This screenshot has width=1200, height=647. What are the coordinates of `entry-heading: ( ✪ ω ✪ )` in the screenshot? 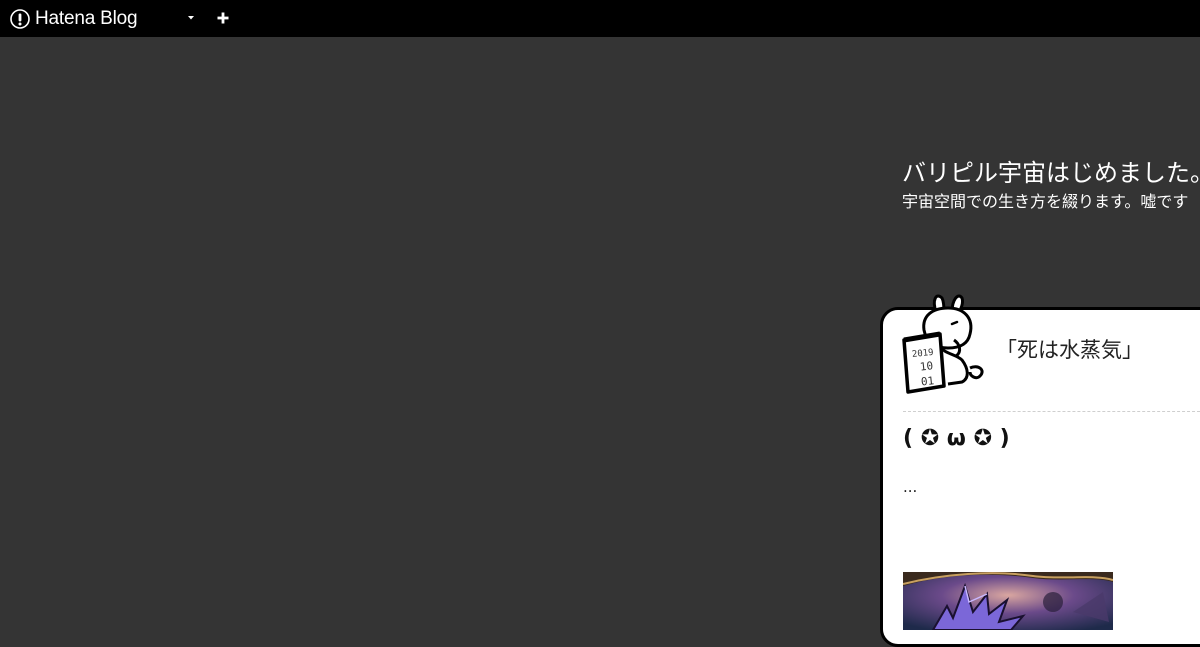 It's located at (956, 438).